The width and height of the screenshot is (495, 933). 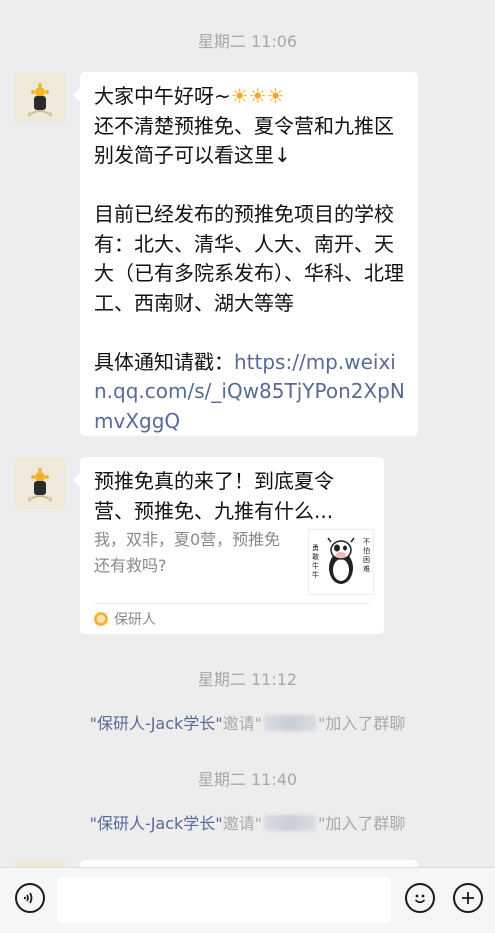 What do you see at coordinates (257, 96) in the screenshot?
I see `sun-emoji-icon: ☀☀☀` at bounding box center [257, 96].